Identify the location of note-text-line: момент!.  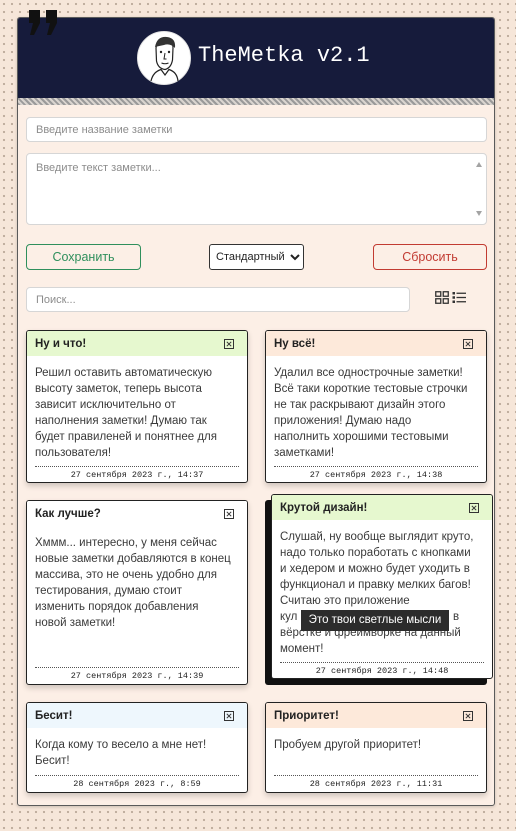
(302, 649).